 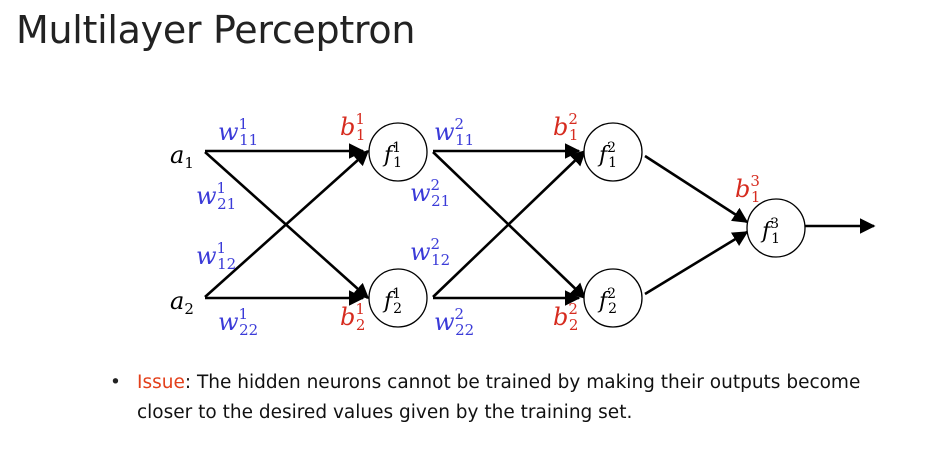 What do you see at coordinates (565, 127) in the screenshot?
I see `bias-b2-1: b2 1` at bounding box center [565, 127].